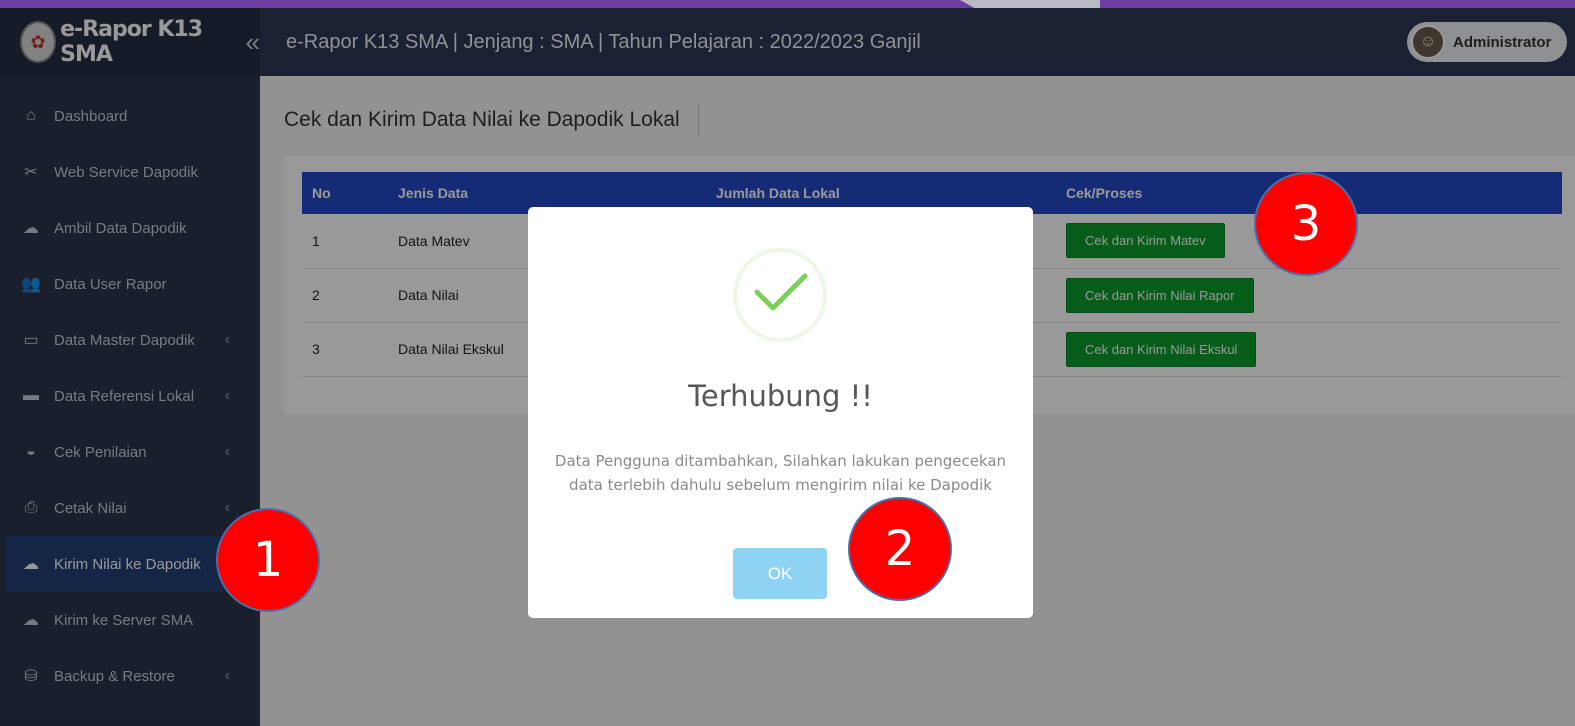 Image resolution: width=1575 pixels, height=726 pixels. Describe the element at coordinates (780, 396) in the screenshot. I see `dialog-title: Terhubung !!` at that location.